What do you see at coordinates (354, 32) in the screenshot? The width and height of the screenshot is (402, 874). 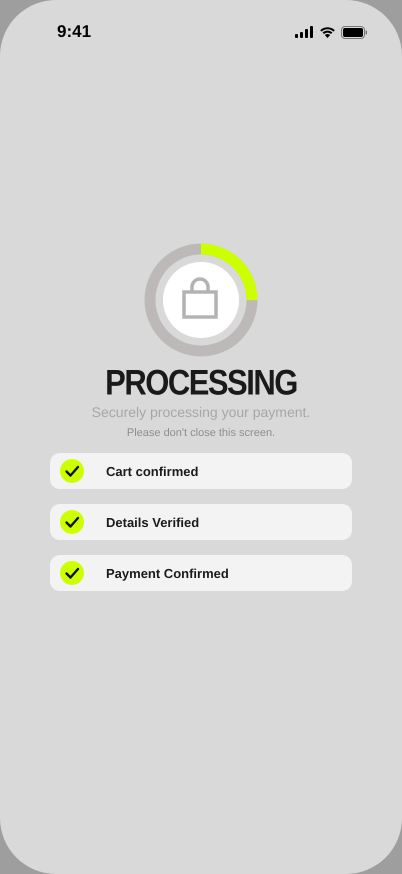 I see `battery-icon` at bounding box center [354, 32].